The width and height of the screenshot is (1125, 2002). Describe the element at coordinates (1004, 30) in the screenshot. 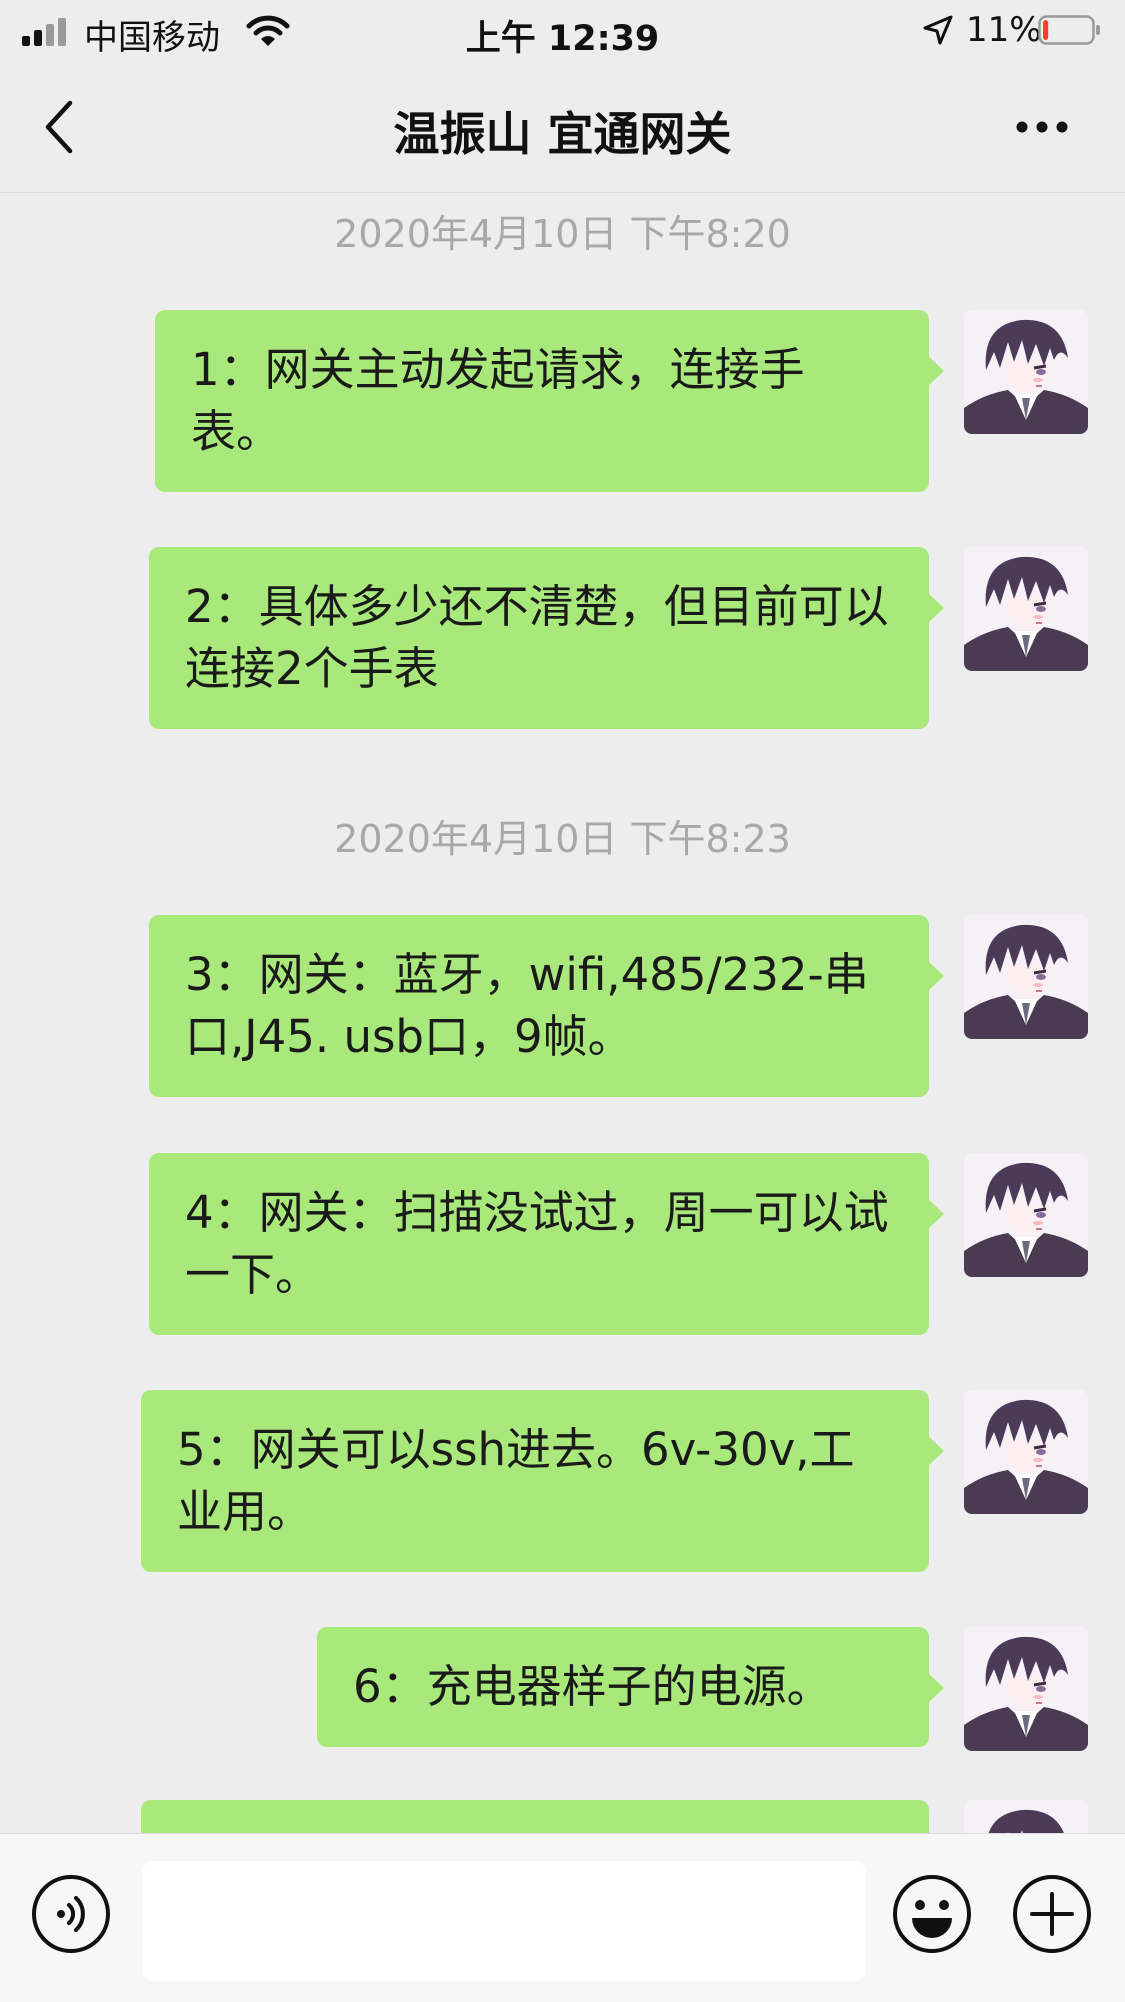

I see `battery-percentage: 11%` at that location.